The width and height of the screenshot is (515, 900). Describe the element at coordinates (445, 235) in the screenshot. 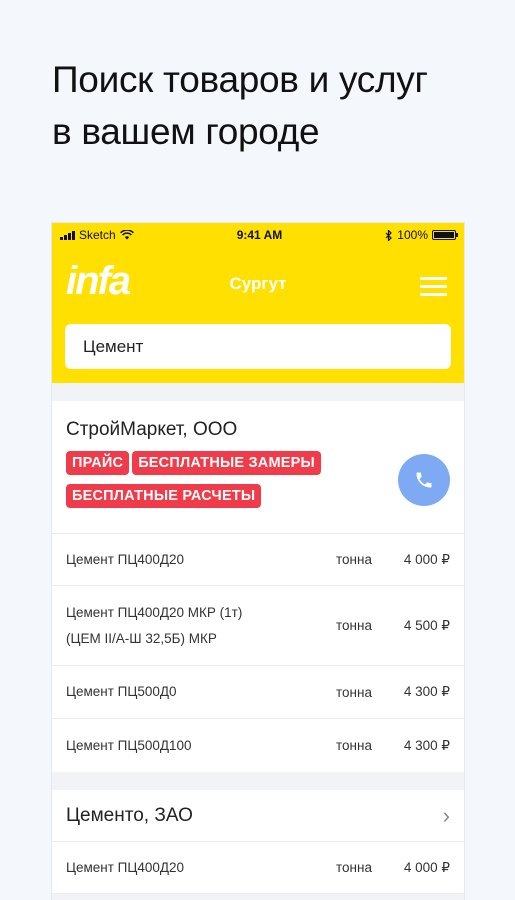

I see `battery-icon` at that location.